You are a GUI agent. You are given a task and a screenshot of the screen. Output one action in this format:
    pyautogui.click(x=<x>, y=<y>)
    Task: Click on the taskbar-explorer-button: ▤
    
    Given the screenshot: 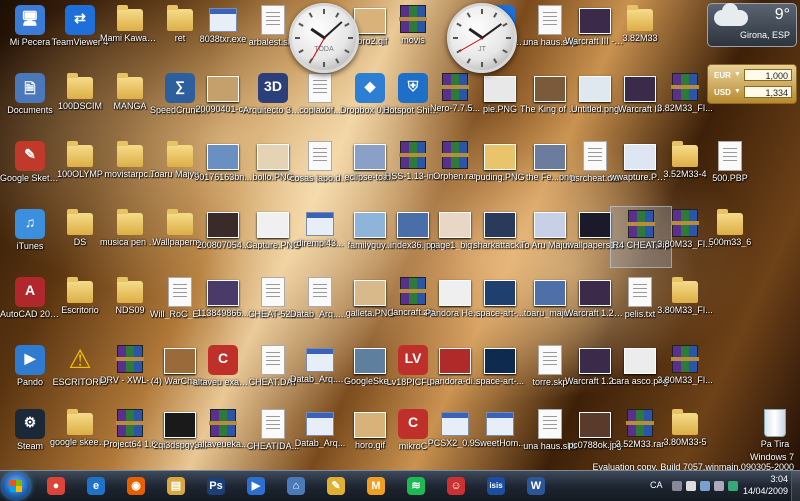 What is the action you would take?
    pyautogui.click(x=176, y=486)
    